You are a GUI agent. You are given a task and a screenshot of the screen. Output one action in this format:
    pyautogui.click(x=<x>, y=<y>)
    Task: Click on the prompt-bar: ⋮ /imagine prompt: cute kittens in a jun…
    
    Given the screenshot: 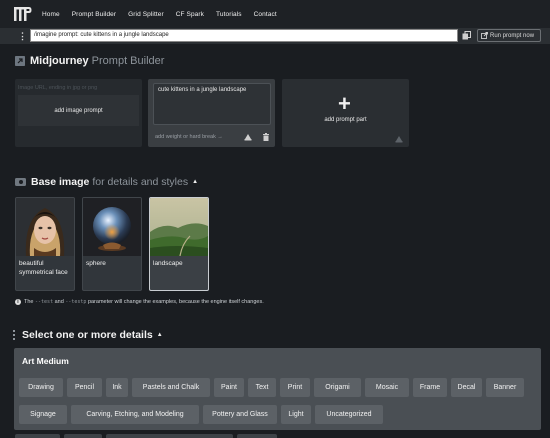 What is the action you would take?
    pyautogui.click(x=275, y=36)
    